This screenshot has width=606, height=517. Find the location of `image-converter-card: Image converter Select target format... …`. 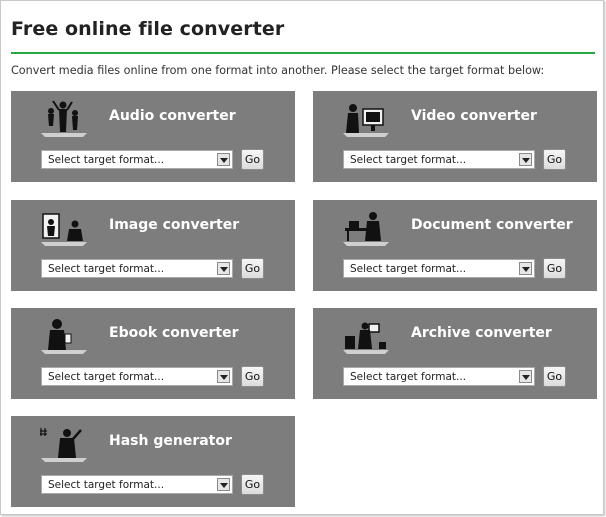

image-converter-card: Image converter Select target format... … is located at coordinates (153, 245).